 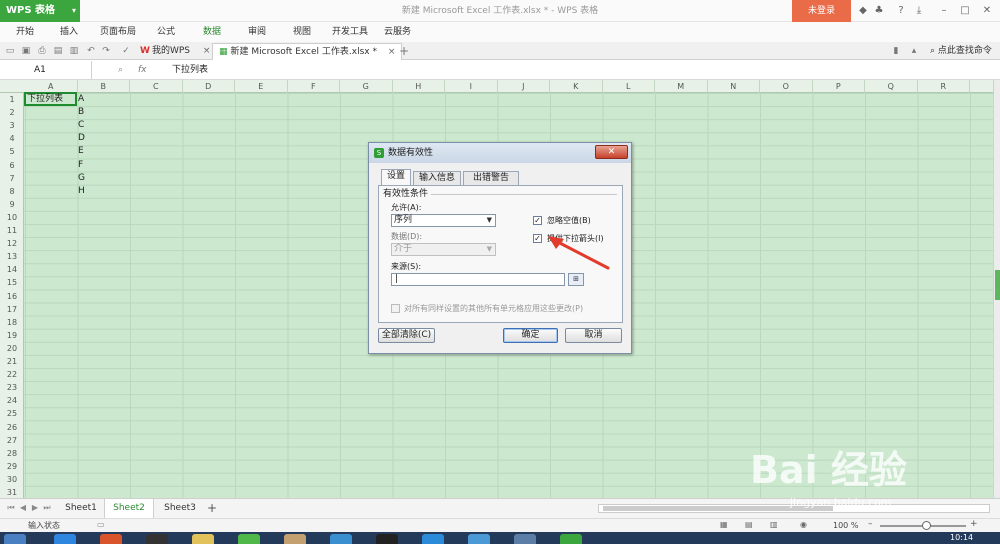 I want to click on menu-data: 数据, so click(x=212, y=32).